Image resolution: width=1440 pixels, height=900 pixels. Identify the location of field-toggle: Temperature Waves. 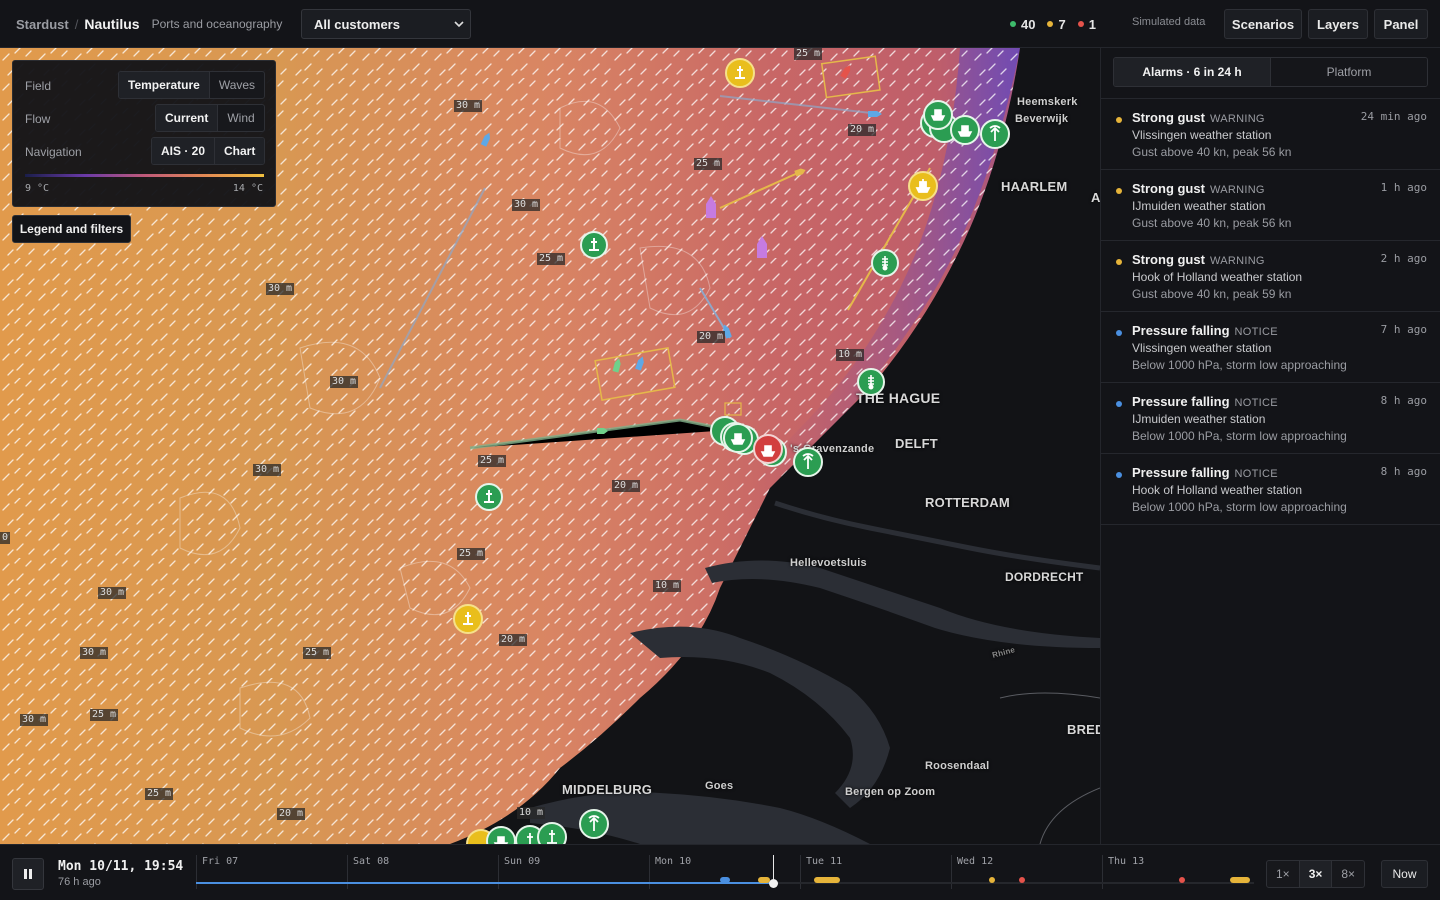
(192, 85).